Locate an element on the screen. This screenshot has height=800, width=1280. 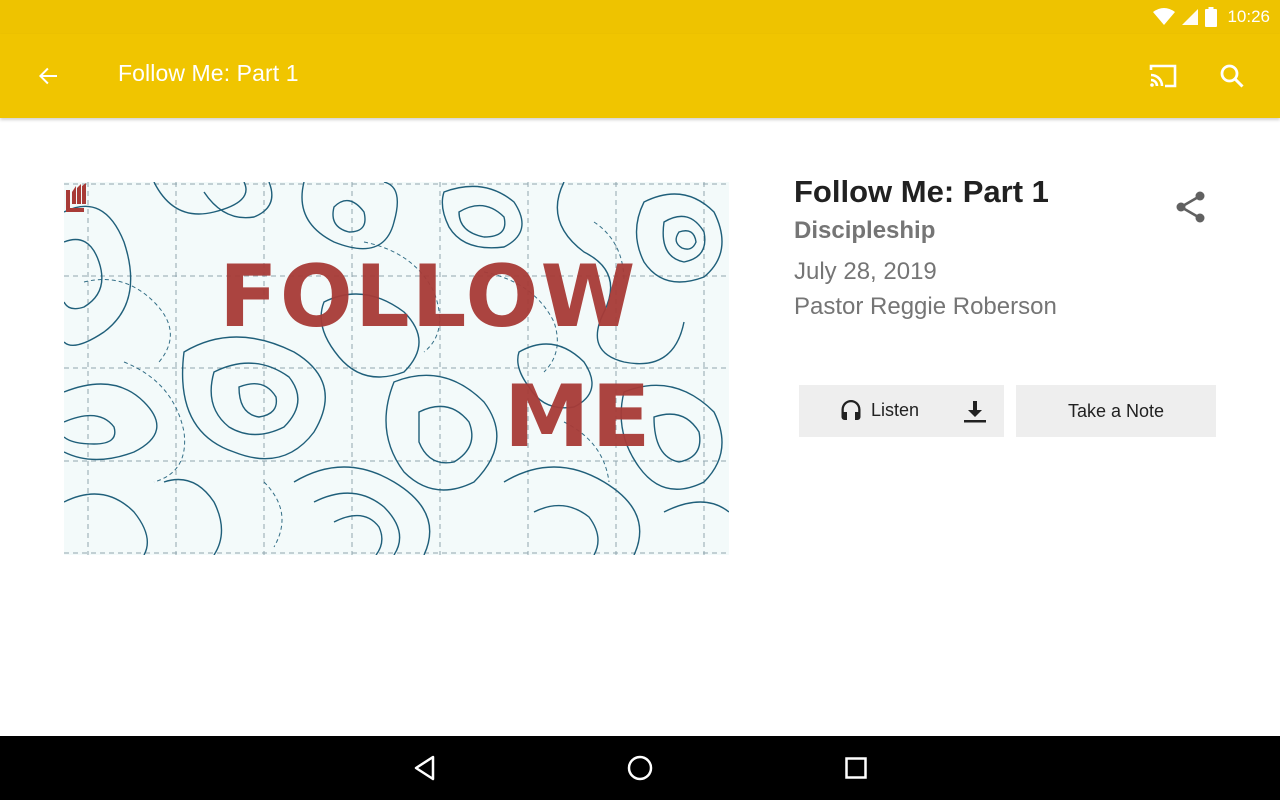
share-button is located at coordinates (1191, 207).